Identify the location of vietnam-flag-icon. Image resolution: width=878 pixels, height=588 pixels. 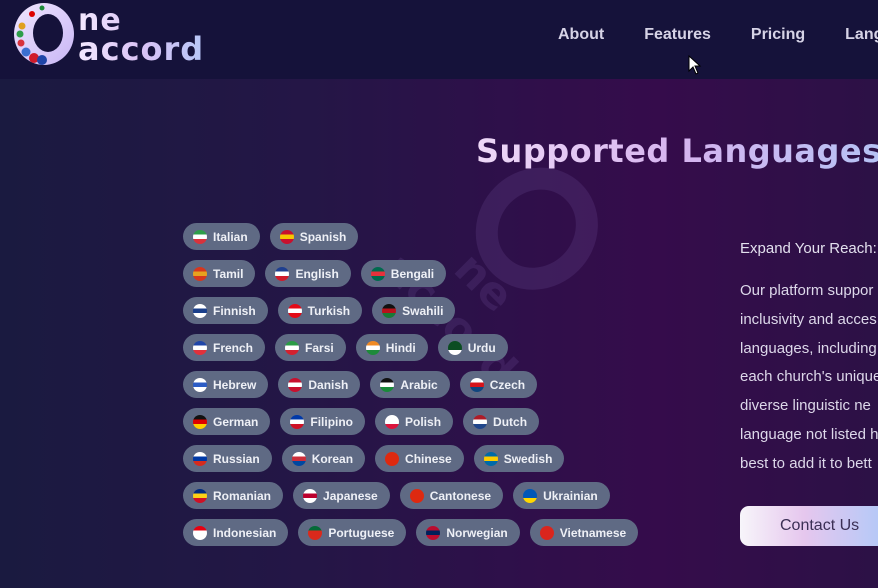
(546, 532).